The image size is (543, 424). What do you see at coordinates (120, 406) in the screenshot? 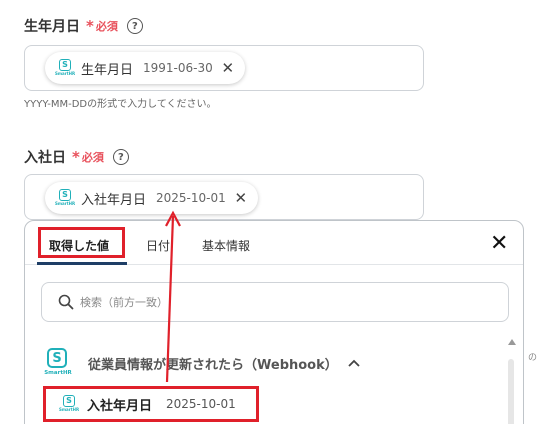
I see `list-item-name: 入社年月日` at bounding box center [120, 406].